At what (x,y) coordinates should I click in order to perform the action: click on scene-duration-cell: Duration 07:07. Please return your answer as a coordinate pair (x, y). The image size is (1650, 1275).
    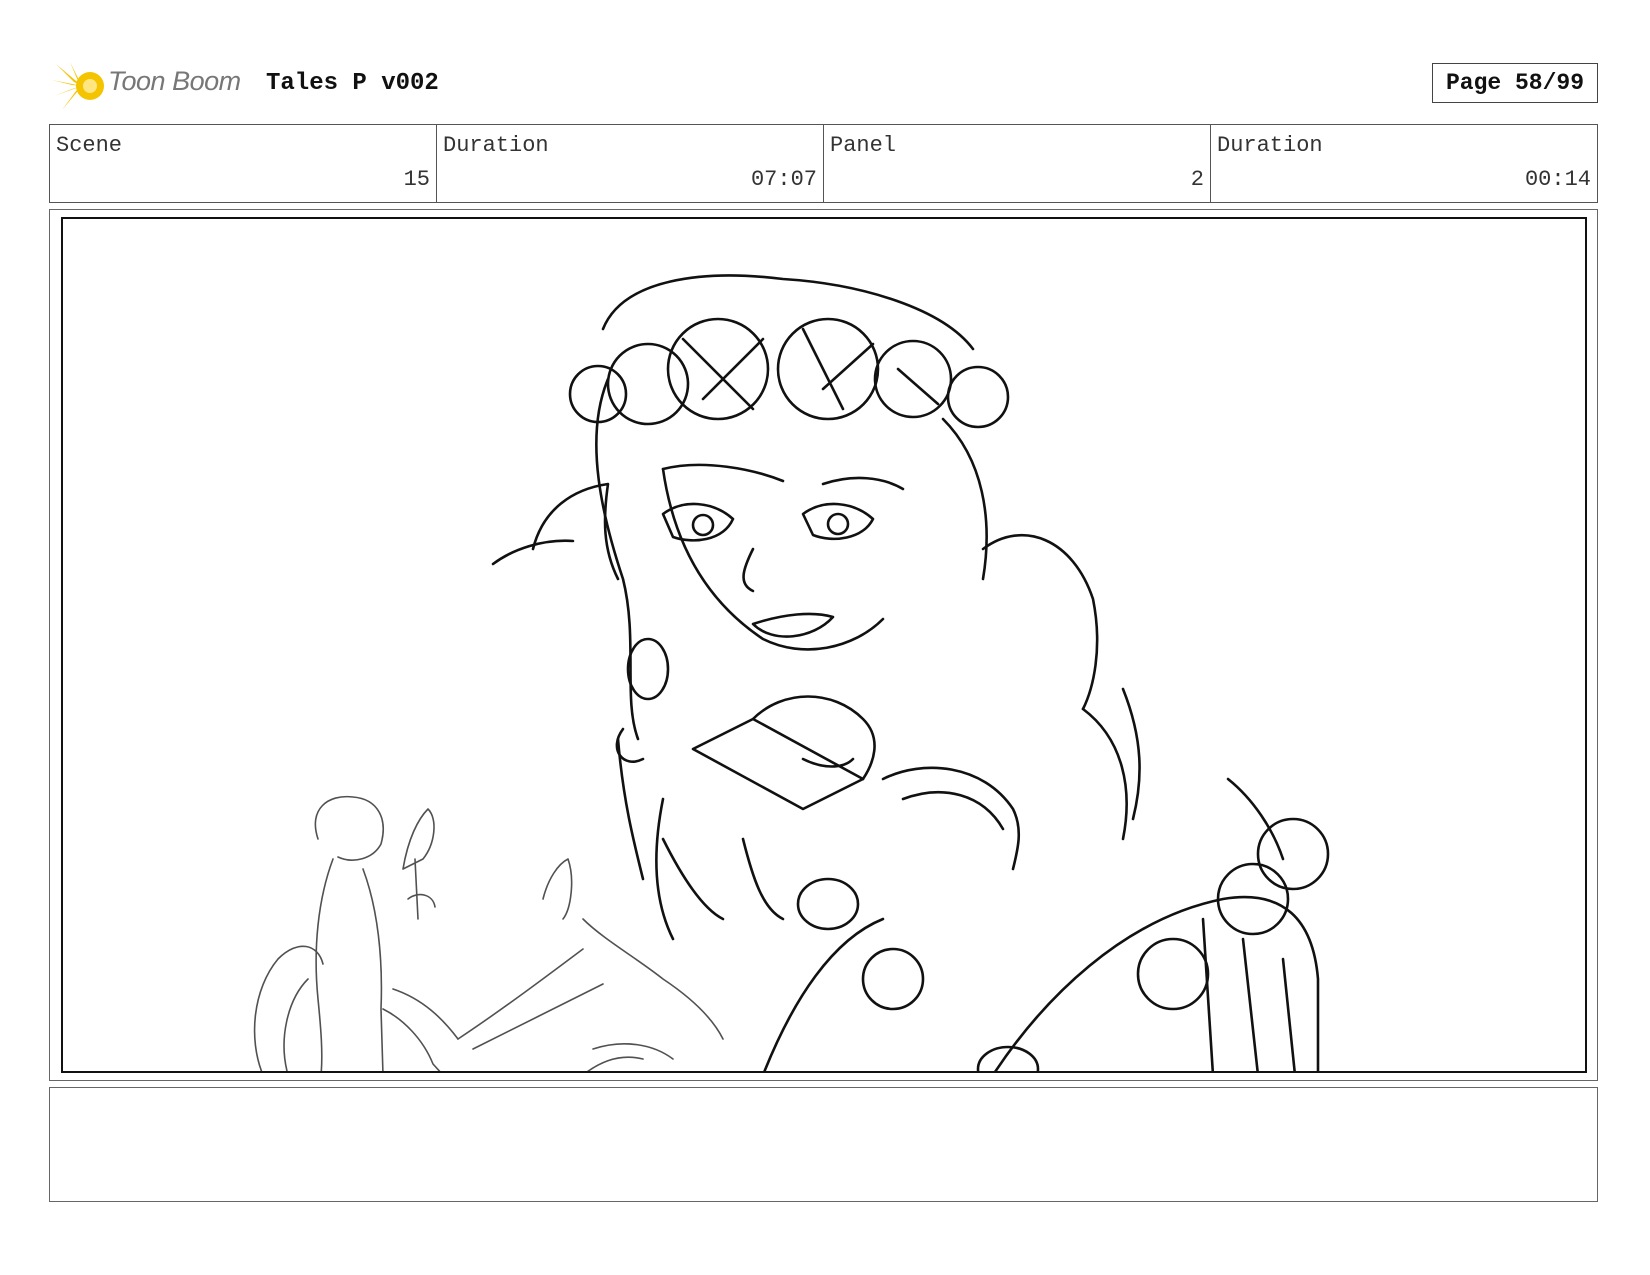
    Looking at the image, I should click on (630, 163).